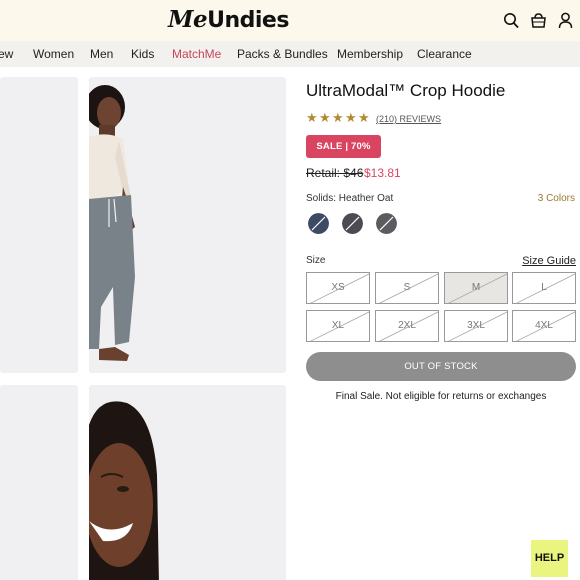  What do you see at coordinates (316, 260) in the screenshot?
I see `size-label: Size` at bounding box center [316, 260].